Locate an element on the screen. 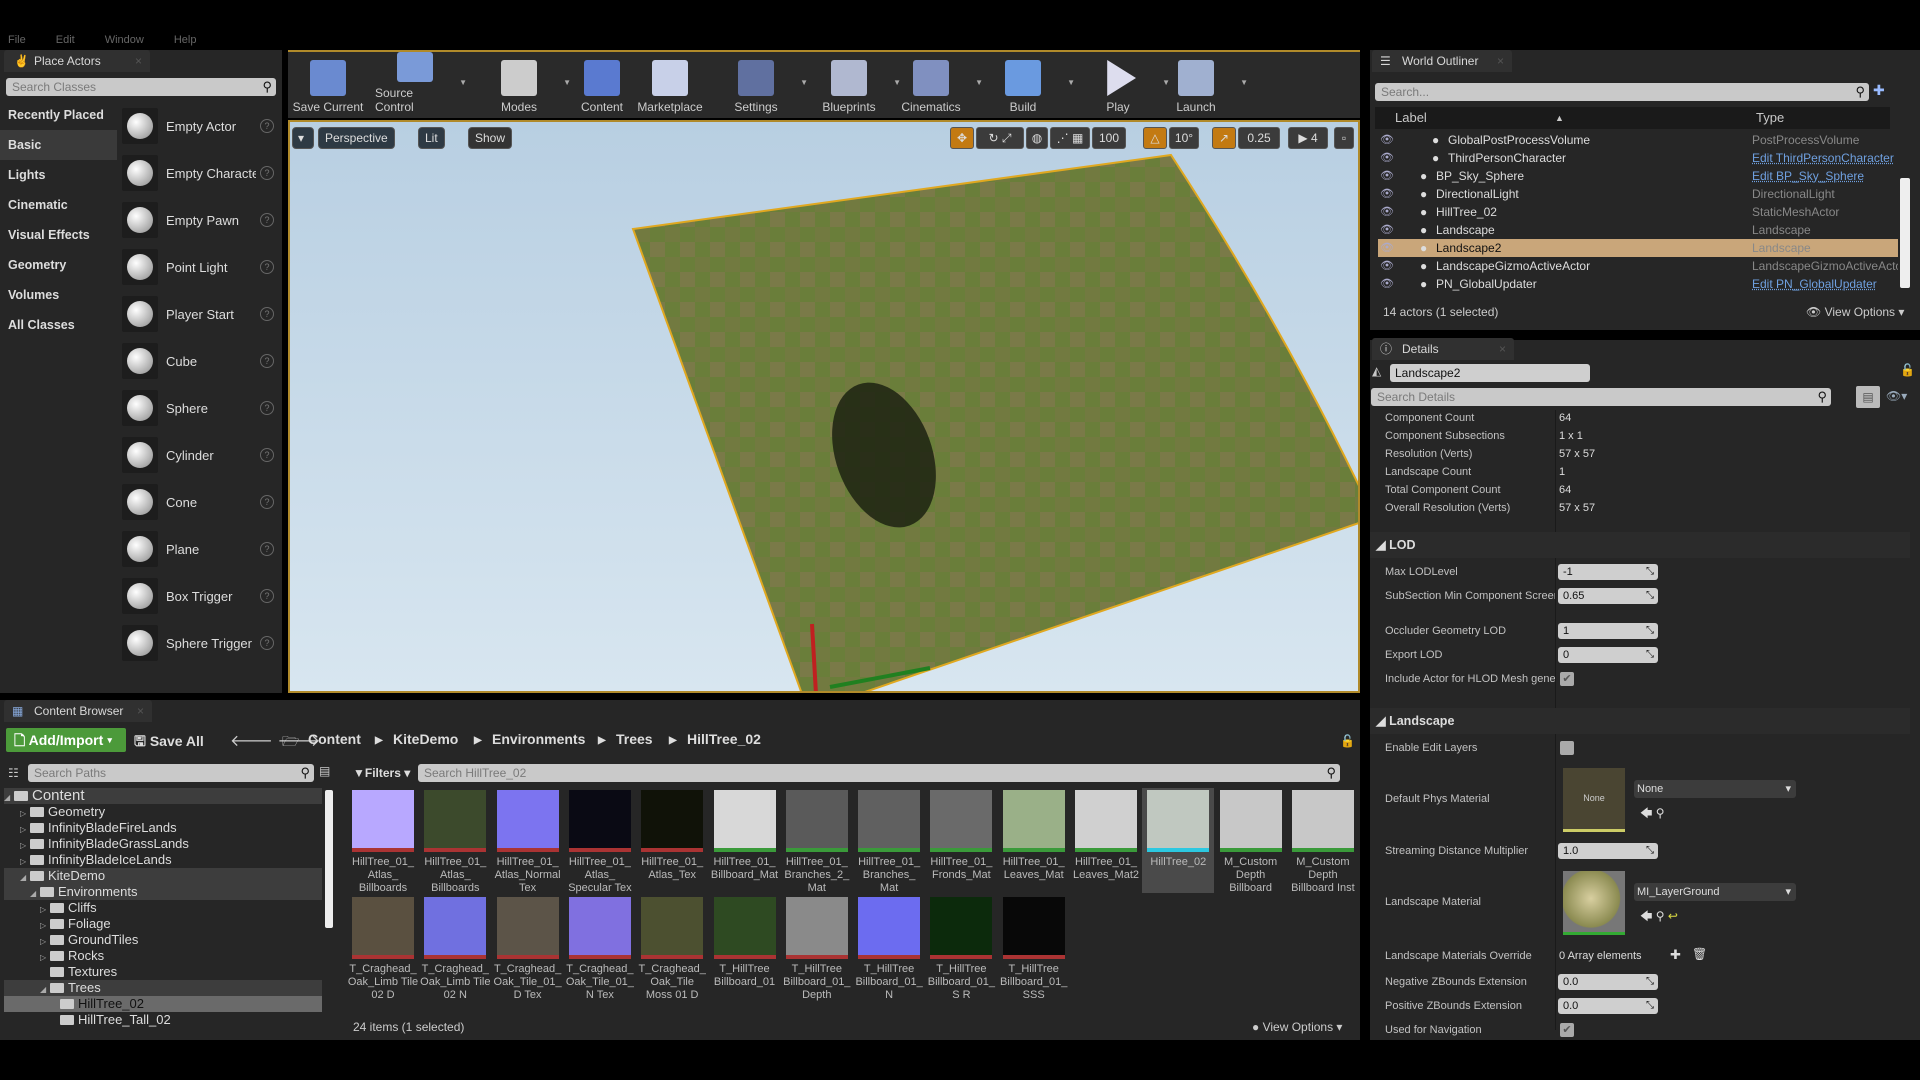 The width and height of the screenshot is (1920, 1080). category-item: Lights is located at coordinates (58, 175).